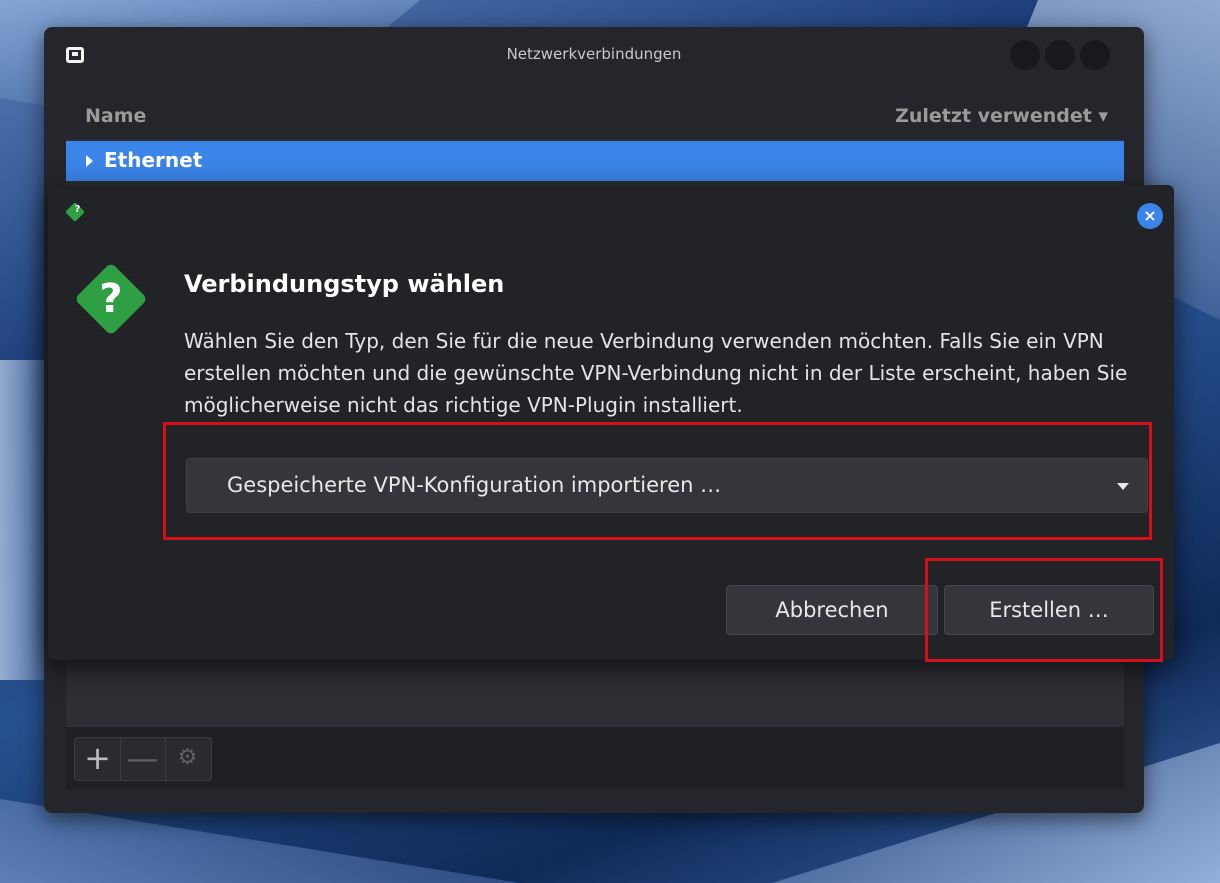  What do you see at coordinates (75, 212) in the screenshot?
I see `question-small-icon: ?` at bounding box center [75, 212].